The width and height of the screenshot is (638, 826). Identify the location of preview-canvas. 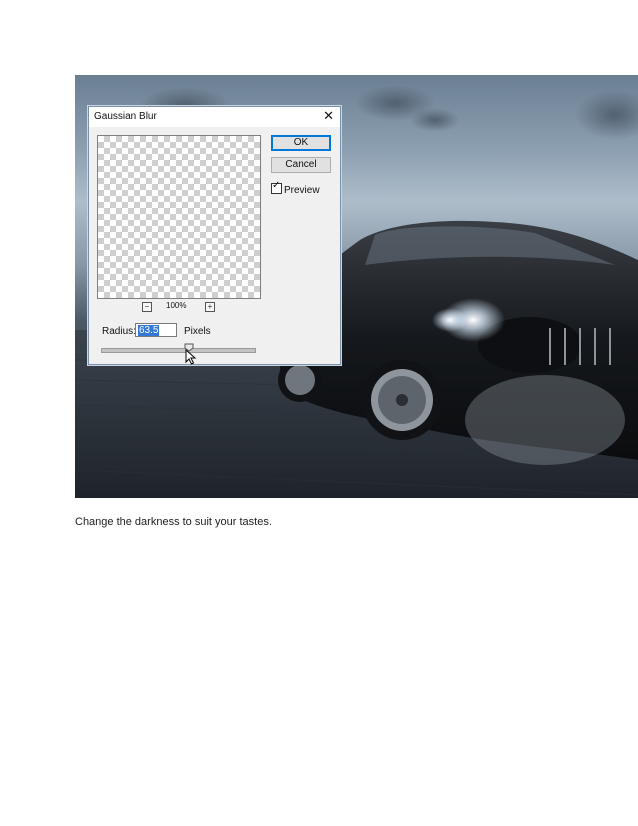
(179, 217).